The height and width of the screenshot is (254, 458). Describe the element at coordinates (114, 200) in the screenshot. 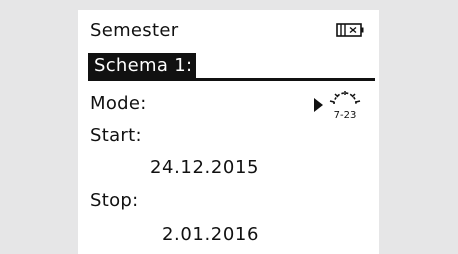

I see `stop-label: Stop:` at that location.